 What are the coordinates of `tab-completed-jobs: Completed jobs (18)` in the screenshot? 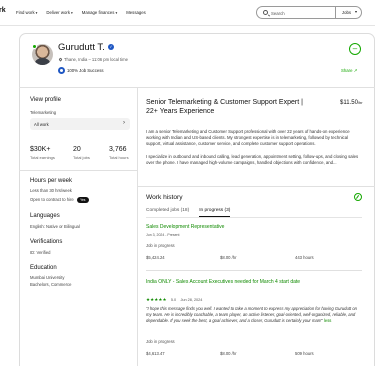 It's located at (167, 212).